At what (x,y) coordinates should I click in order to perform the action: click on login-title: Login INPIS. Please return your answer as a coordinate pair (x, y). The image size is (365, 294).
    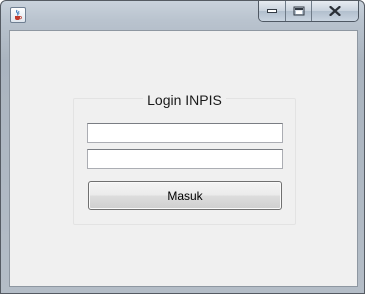
    Looking at the image, I should click on (184, 100).